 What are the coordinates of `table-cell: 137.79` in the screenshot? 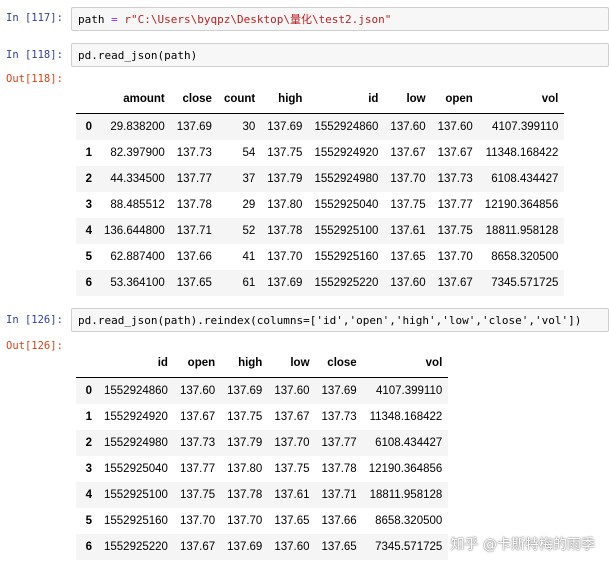 It's located at (285, 179).